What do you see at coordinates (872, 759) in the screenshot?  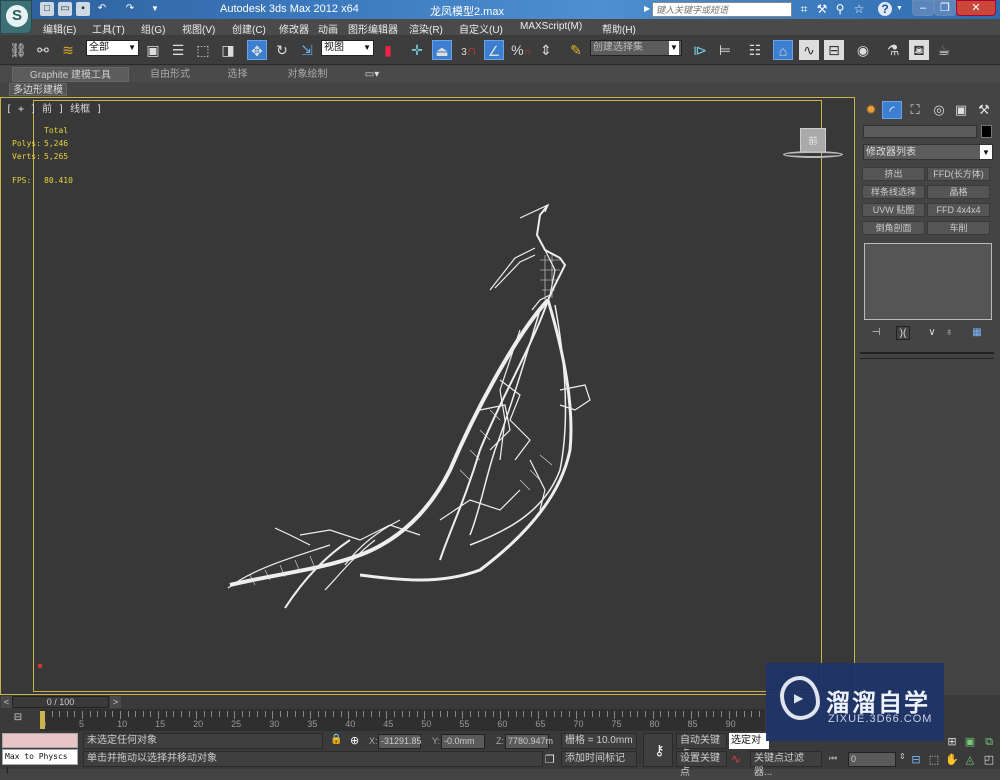 I see `current-frame-field: 0` at bounding box center [872, 759].